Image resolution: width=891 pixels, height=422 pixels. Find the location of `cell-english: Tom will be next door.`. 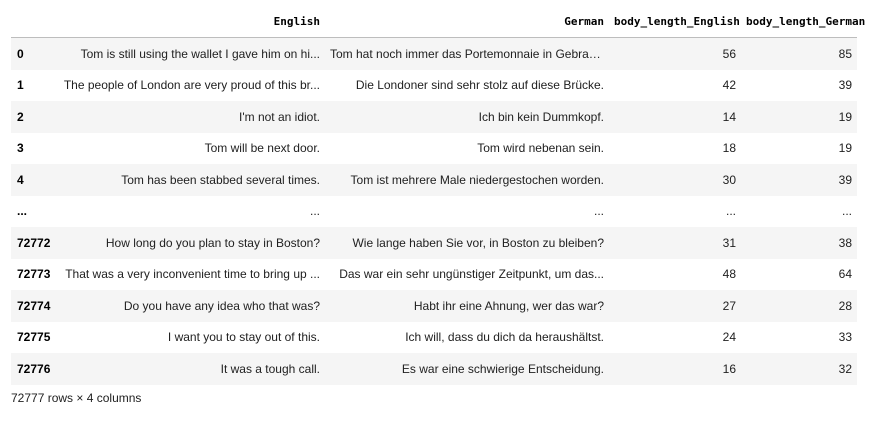

cell-english: Tom will be next door. is located at coordinates (262, 148).